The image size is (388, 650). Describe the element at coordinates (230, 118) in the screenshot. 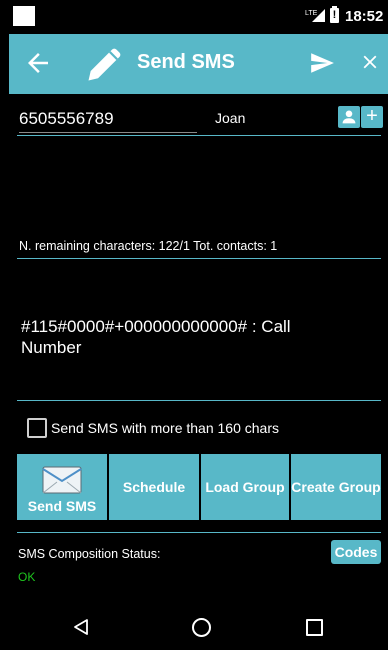

I see `contact-name: Joan` at that location.